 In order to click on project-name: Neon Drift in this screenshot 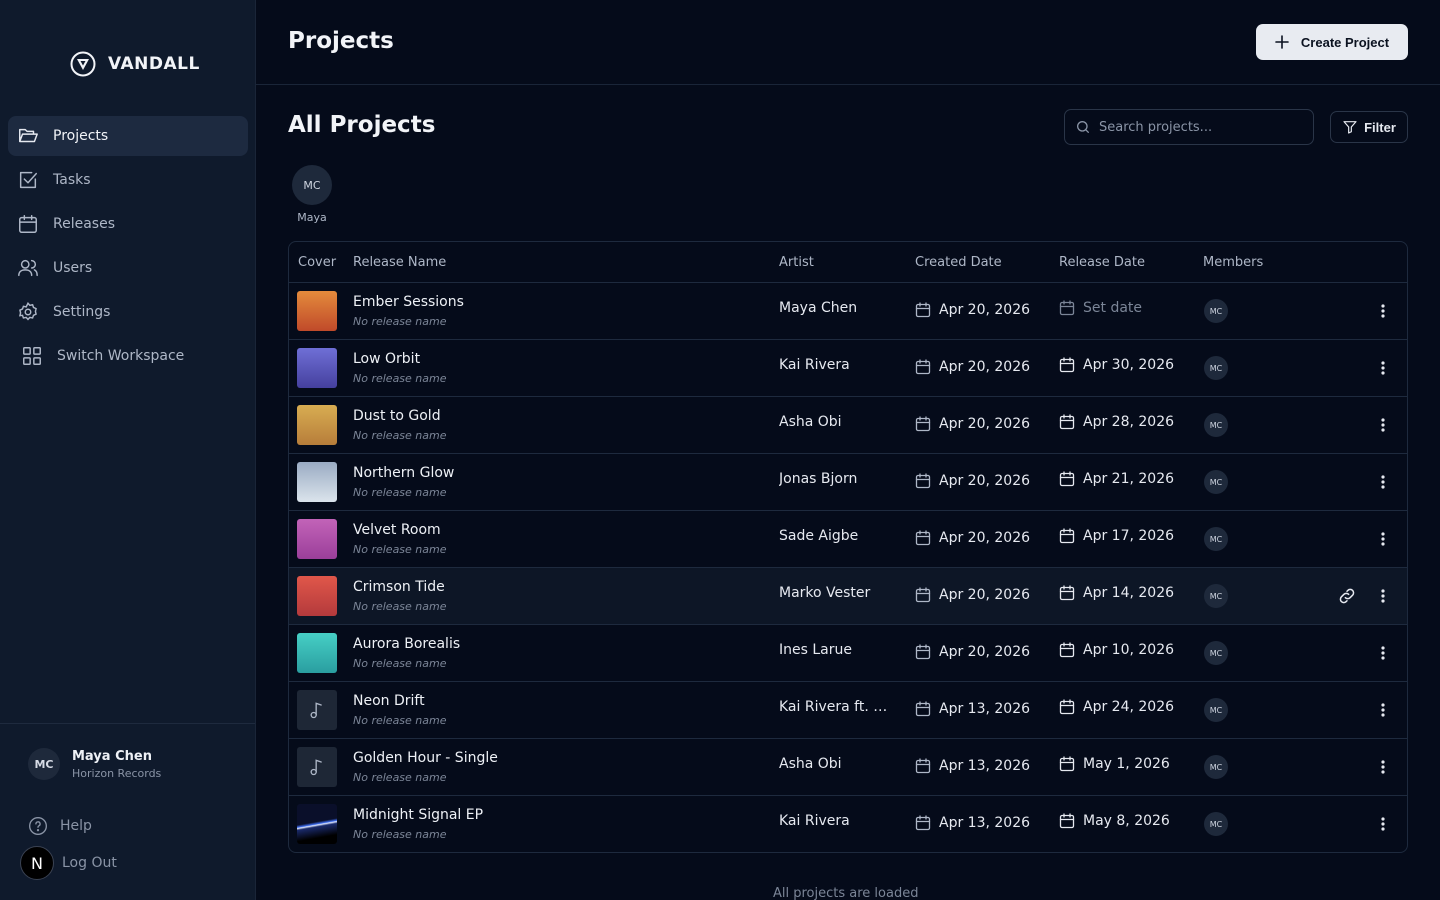, I will do `click(389, 701)`.